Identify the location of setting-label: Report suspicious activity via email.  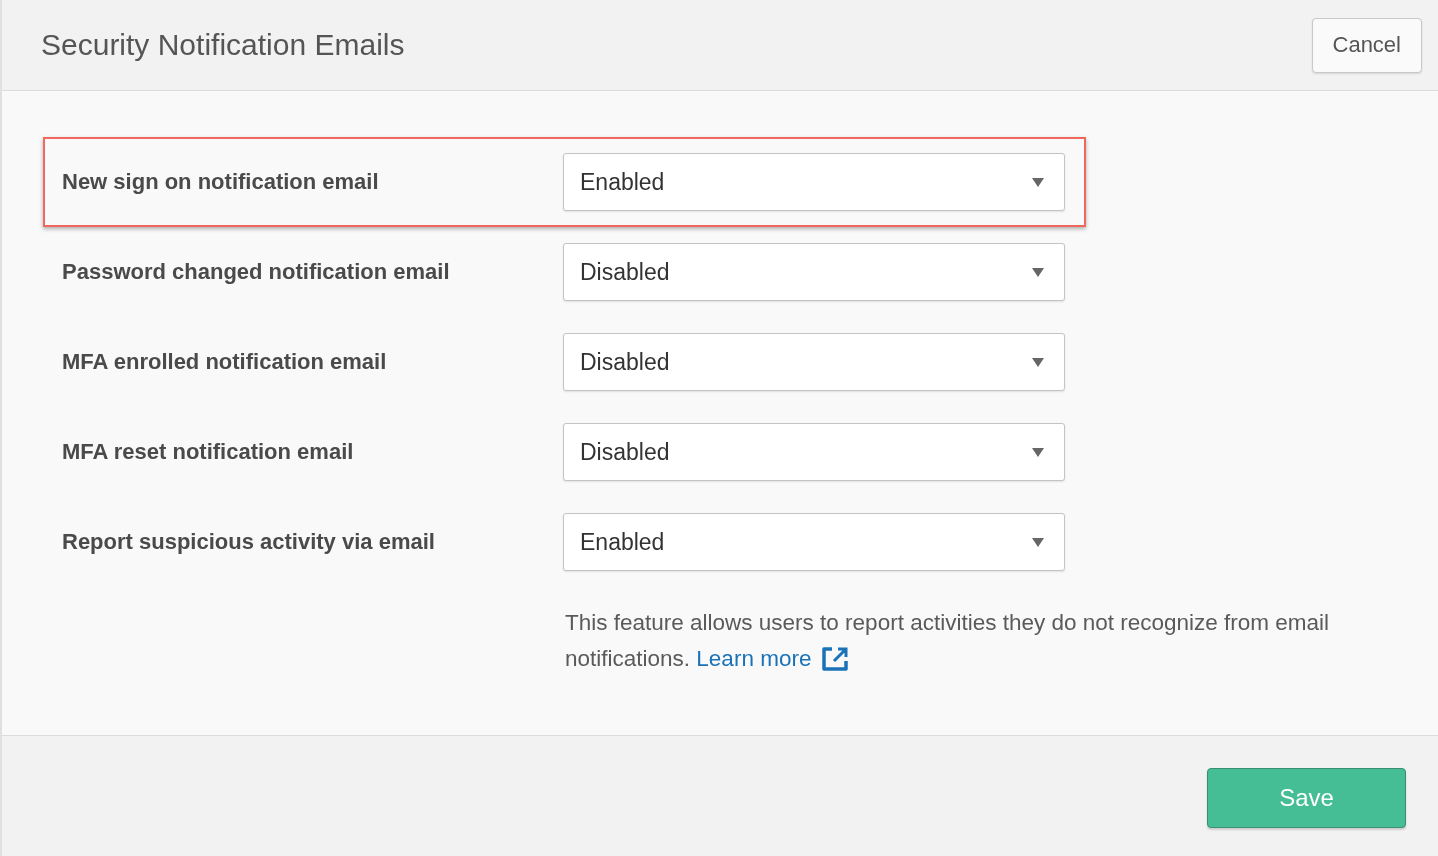
(249, 542).